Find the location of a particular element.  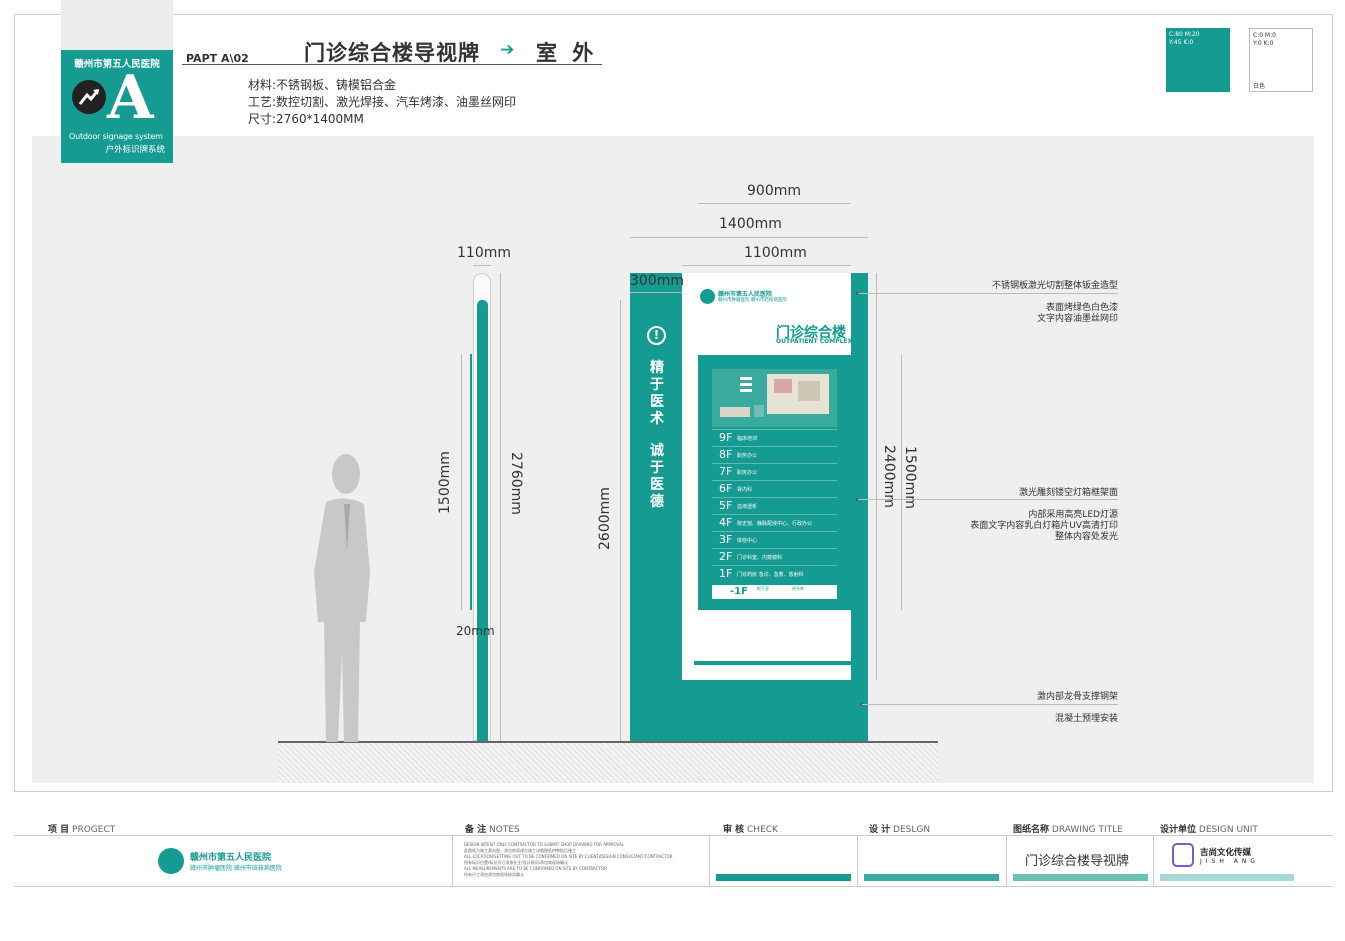

footer-unit-label: 设计单位 DESIGN UNIT is located at coordinates (1209, 828).